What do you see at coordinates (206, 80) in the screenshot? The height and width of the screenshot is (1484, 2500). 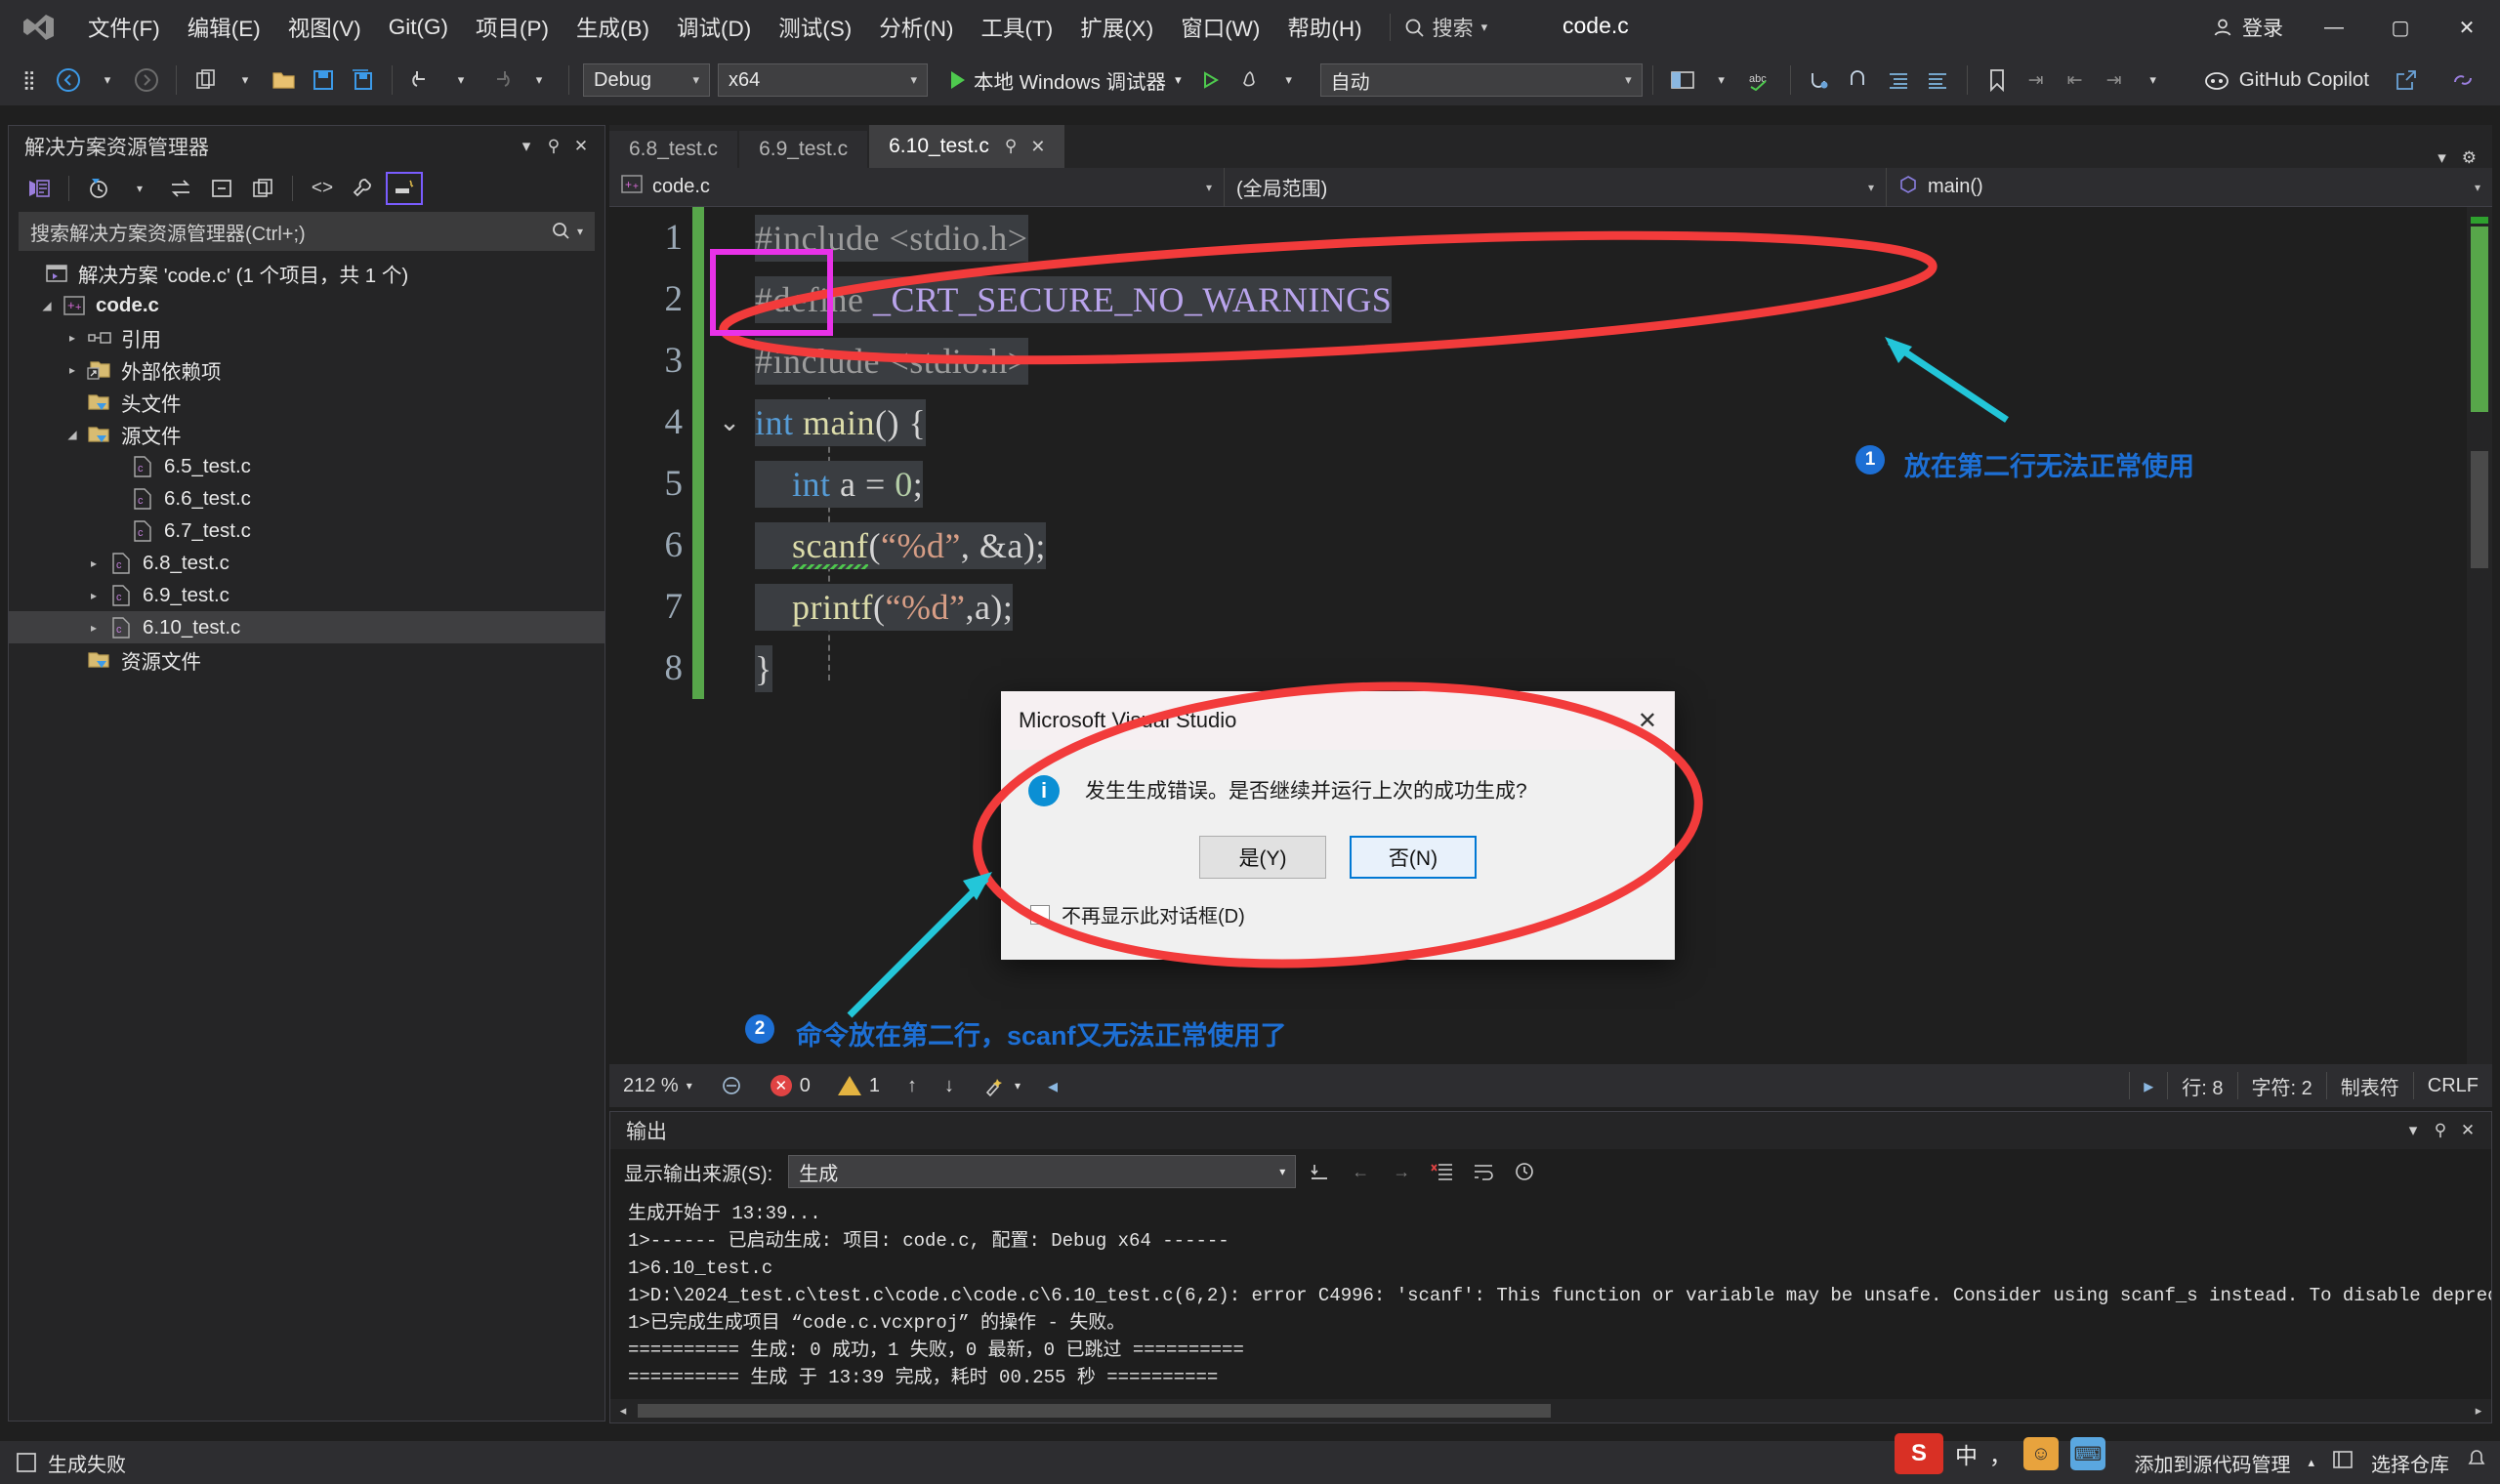 I see `new-project-icon` at bounding box center [206, 80].